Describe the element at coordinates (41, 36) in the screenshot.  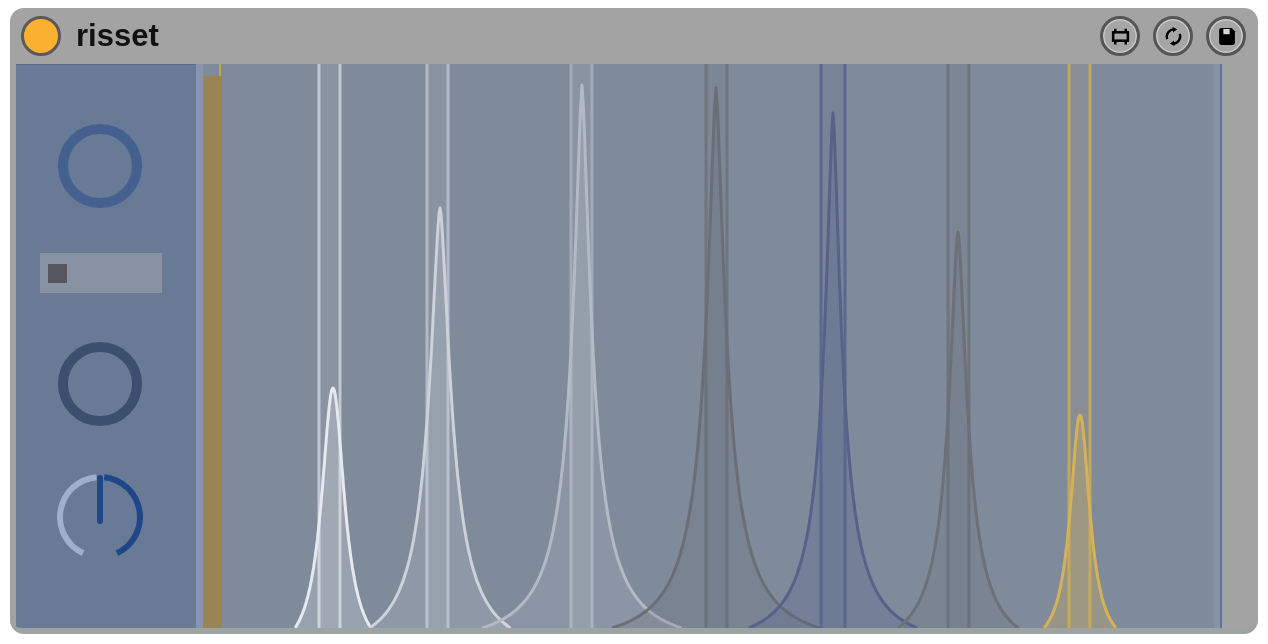
I see `power-button` at that location.